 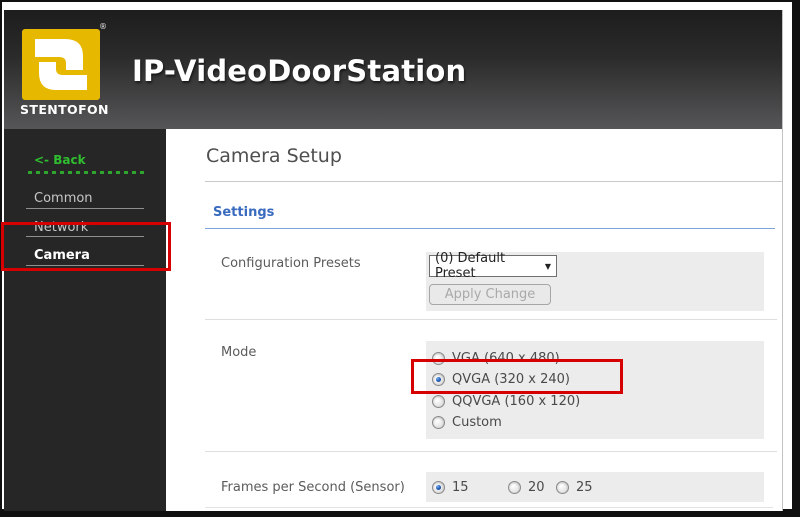 What do you see at coordinates (299, 71) in the screenshot?
I see `page-title-header: IP-VideoDoorStation` at bounding box center [299, 71].